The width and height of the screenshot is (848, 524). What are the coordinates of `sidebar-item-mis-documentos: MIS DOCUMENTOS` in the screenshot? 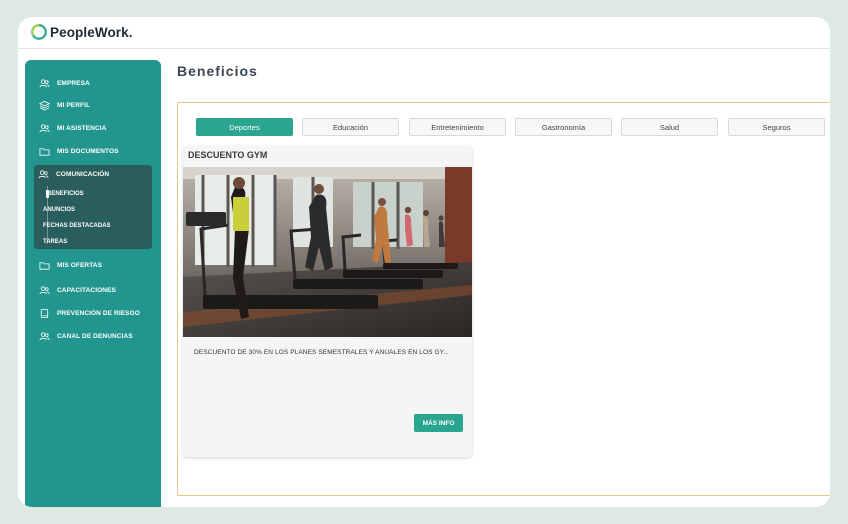 It's located at (93, 151).